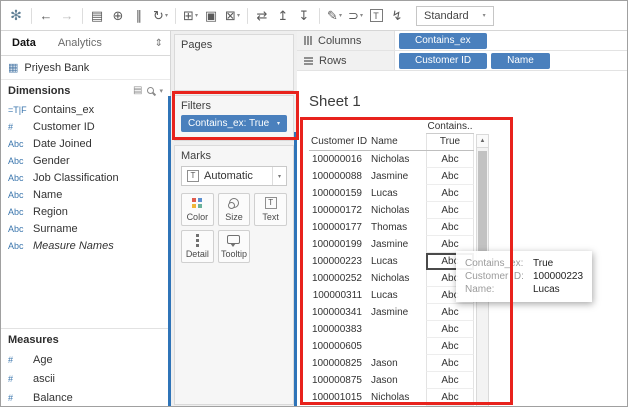 The width and height of the screenshot is (628, 407). Describe the element at coordinates (80, 43) in the screenshot. I see `pane-tab: Analytics` at that location.